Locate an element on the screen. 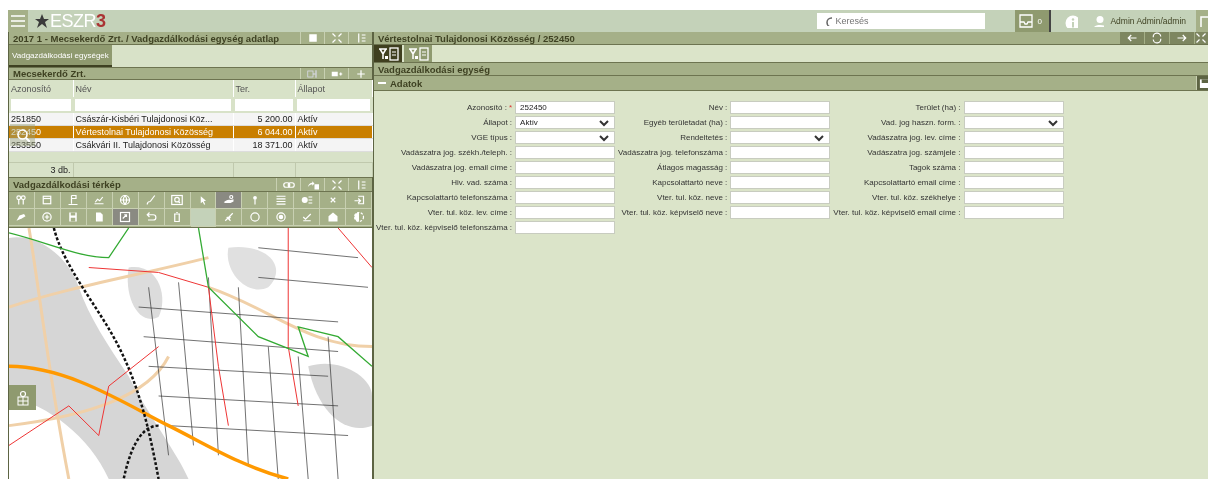  field-label: Egyéb területadat (ha) : is located at coordinates (685, 122).